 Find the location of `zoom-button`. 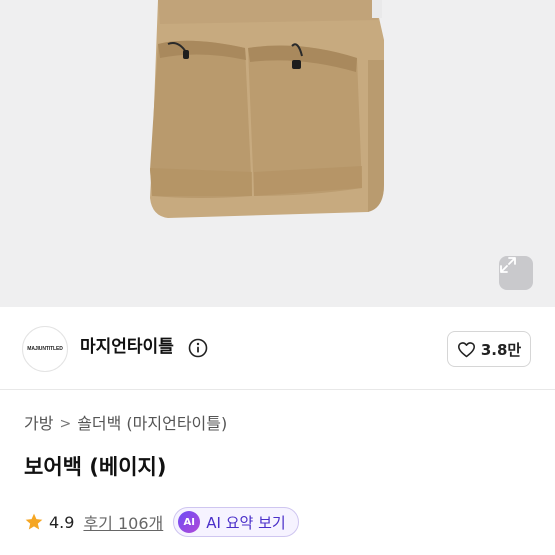

zoom-button is located at coordinates (516, 273).